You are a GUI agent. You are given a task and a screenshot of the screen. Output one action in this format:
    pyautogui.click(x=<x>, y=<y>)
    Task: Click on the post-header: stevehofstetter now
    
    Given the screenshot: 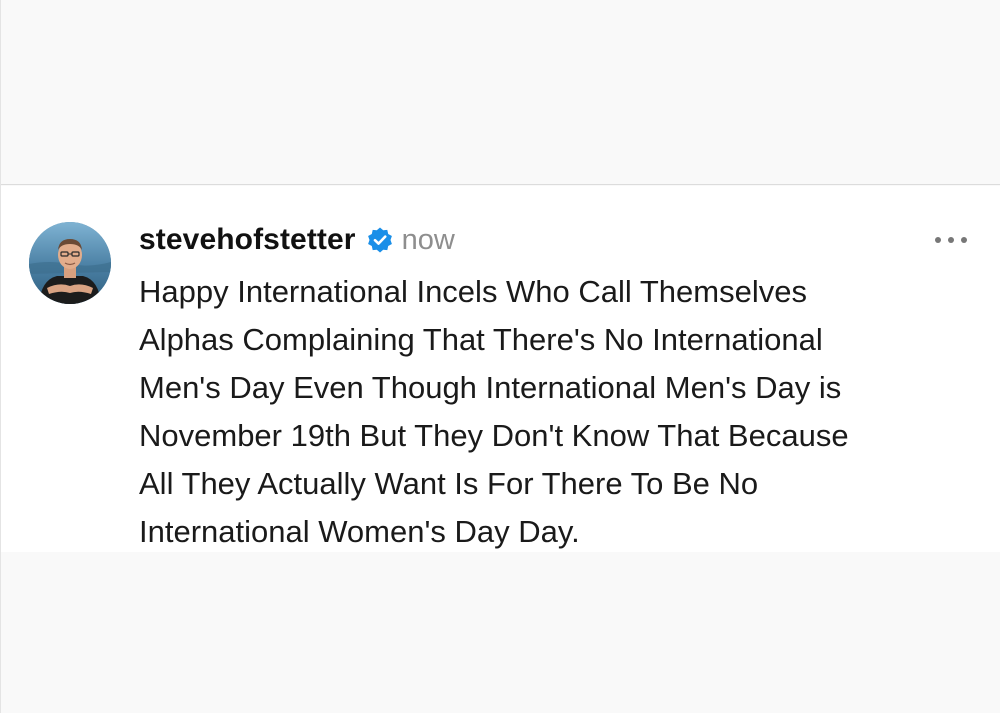 What is the action you would take?
    pyautogui.click(x=297, y=240)
    